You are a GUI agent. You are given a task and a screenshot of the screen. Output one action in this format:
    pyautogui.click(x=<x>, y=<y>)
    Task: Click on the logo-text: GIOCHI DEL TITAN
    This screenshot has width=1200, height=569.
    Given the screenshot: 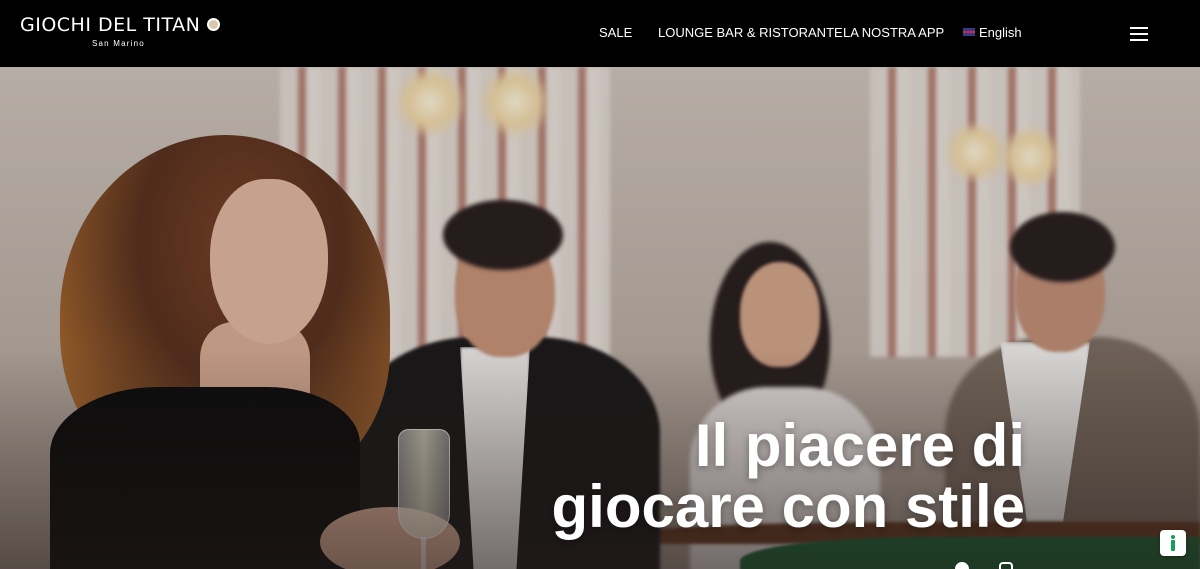 What is the action you would take?
    pyautogui.click(x=110, y=25)
    